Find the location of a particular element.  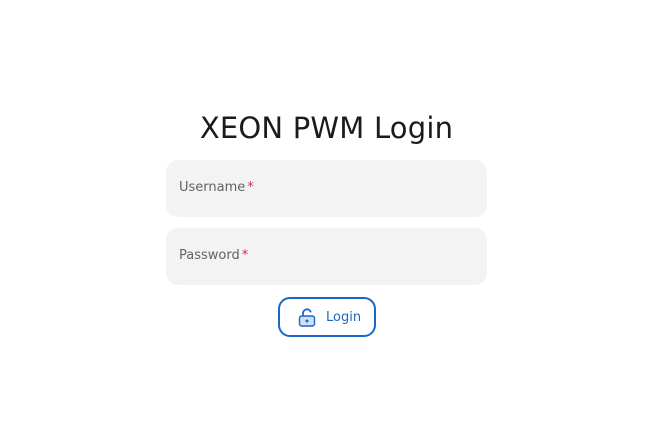

password-field: Password * is located at coordinates (326, 256).